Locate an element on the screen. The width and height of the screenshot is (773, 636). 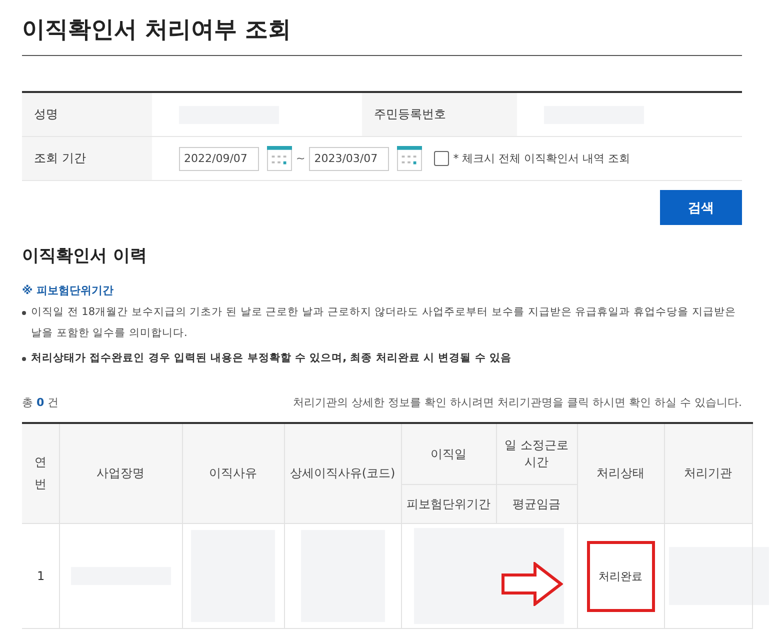
hint-text: 처리기관의 상세한 정보를 확인 하시려면 처리기관명을 클릭 하시면 확인 하실 수 있습니다. is located at coordinates (517, 402).